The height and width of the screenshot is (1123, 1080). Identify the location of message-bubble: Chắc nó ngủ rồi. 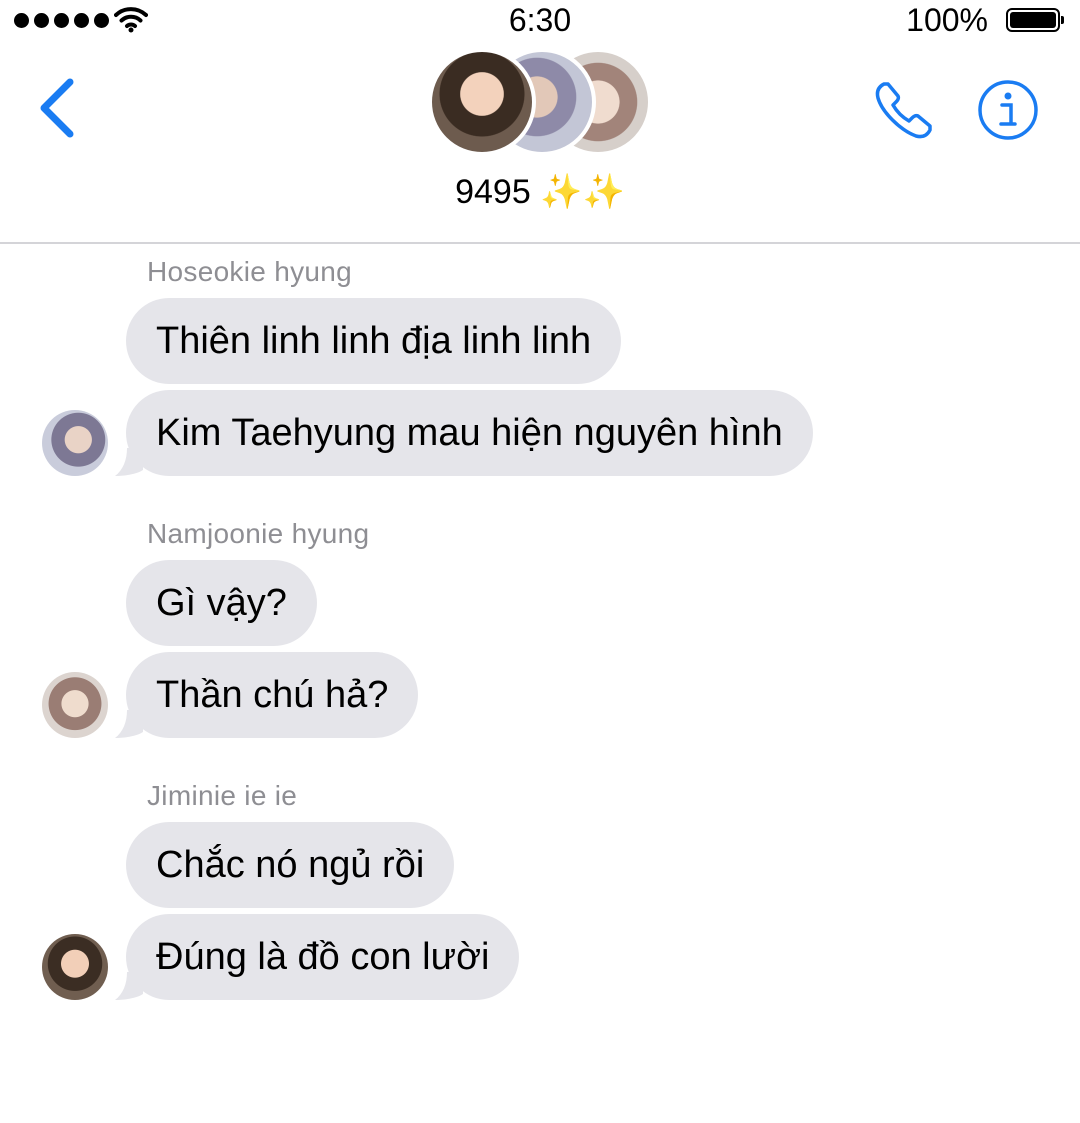
(290, 865).